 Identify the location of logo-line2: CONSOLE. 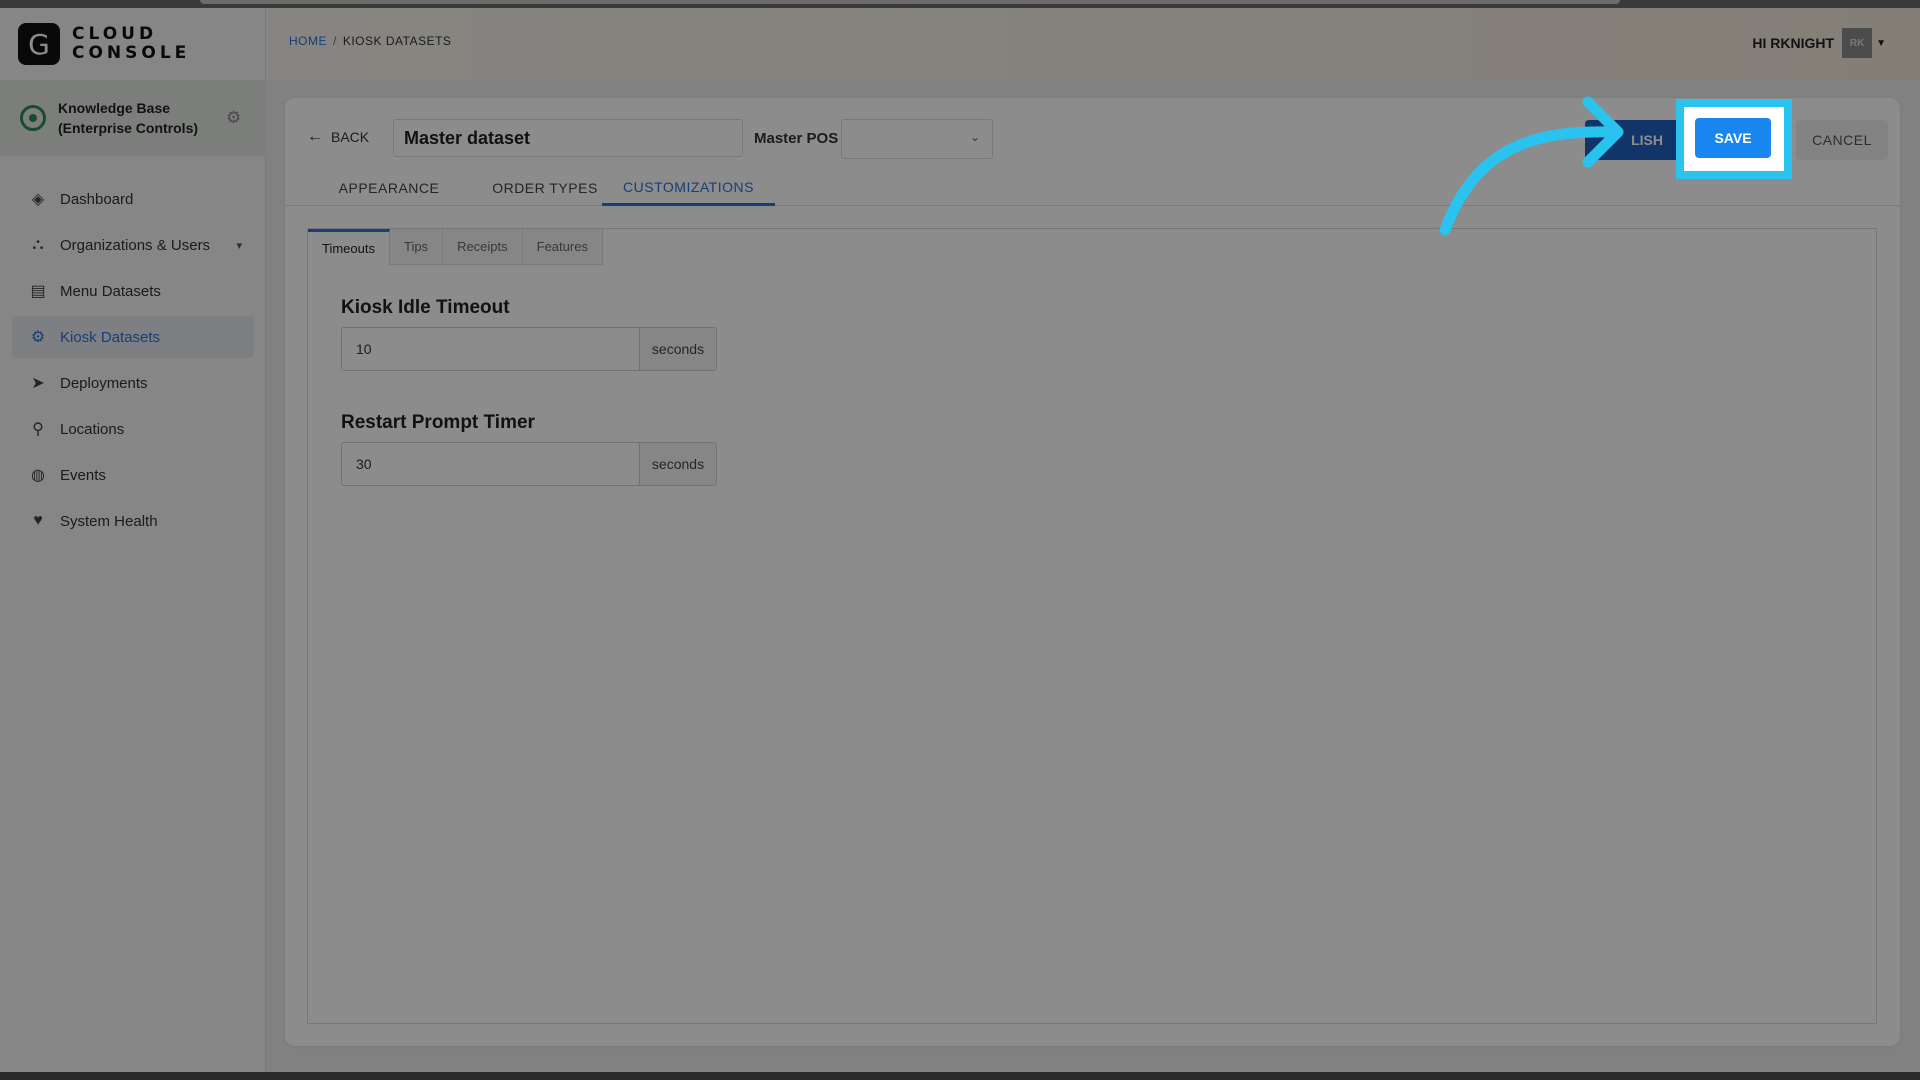
(131, 53).